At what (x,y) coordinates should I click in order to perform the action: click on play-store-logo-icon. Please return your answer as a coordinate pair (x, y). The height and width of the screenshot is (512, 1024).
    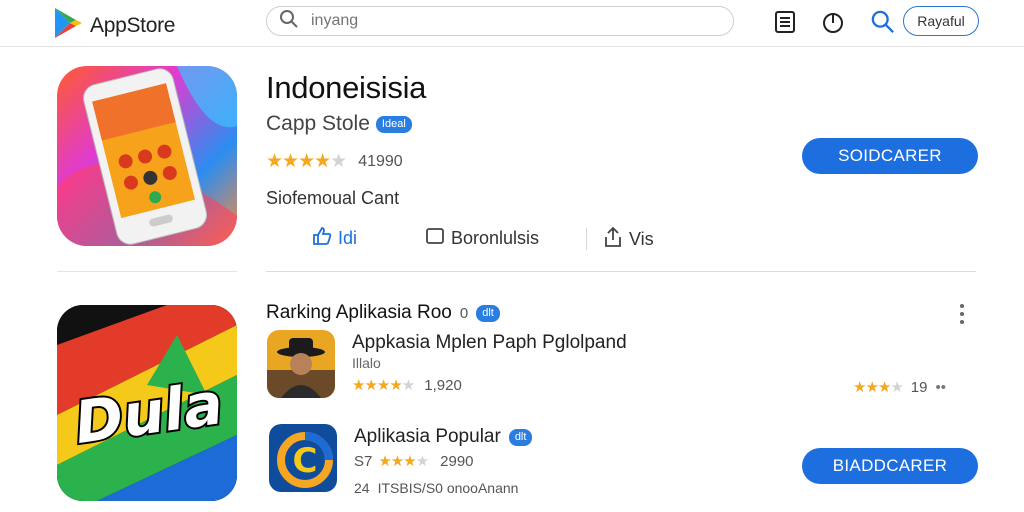
    Looking at the image, I should click on (68, 25).